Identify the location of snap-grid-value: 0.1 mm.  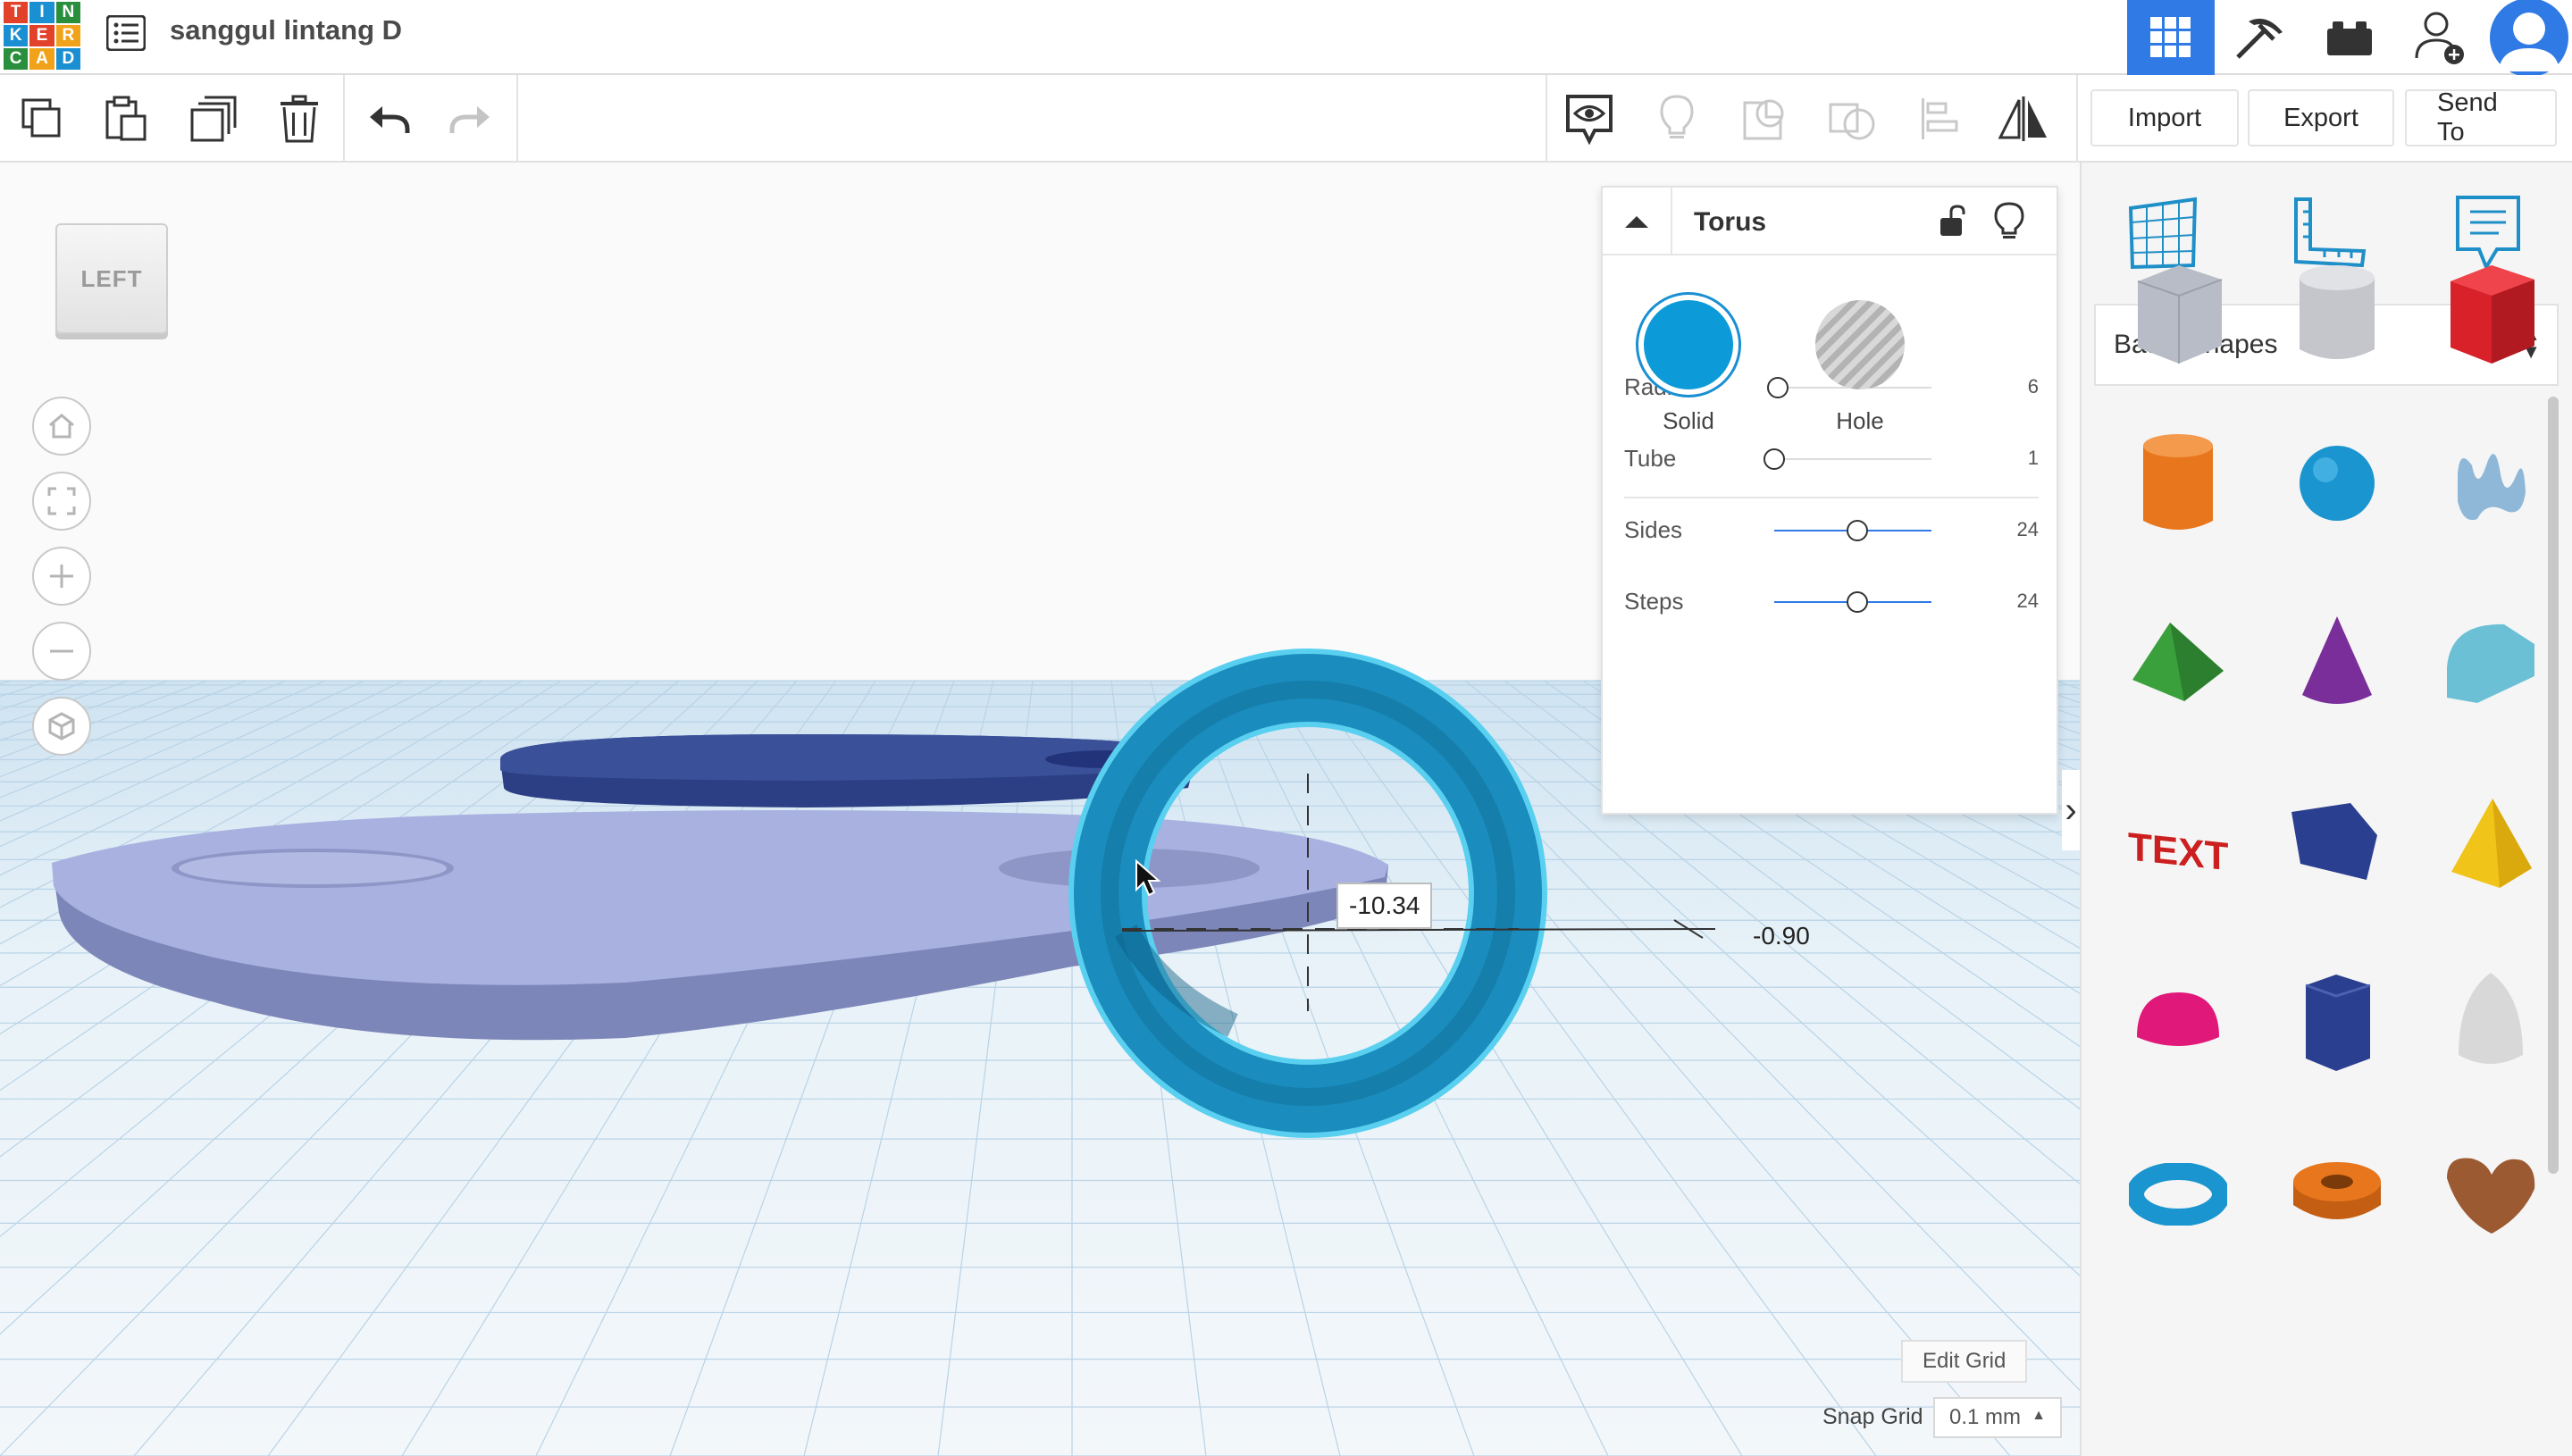
(1985, 1417).